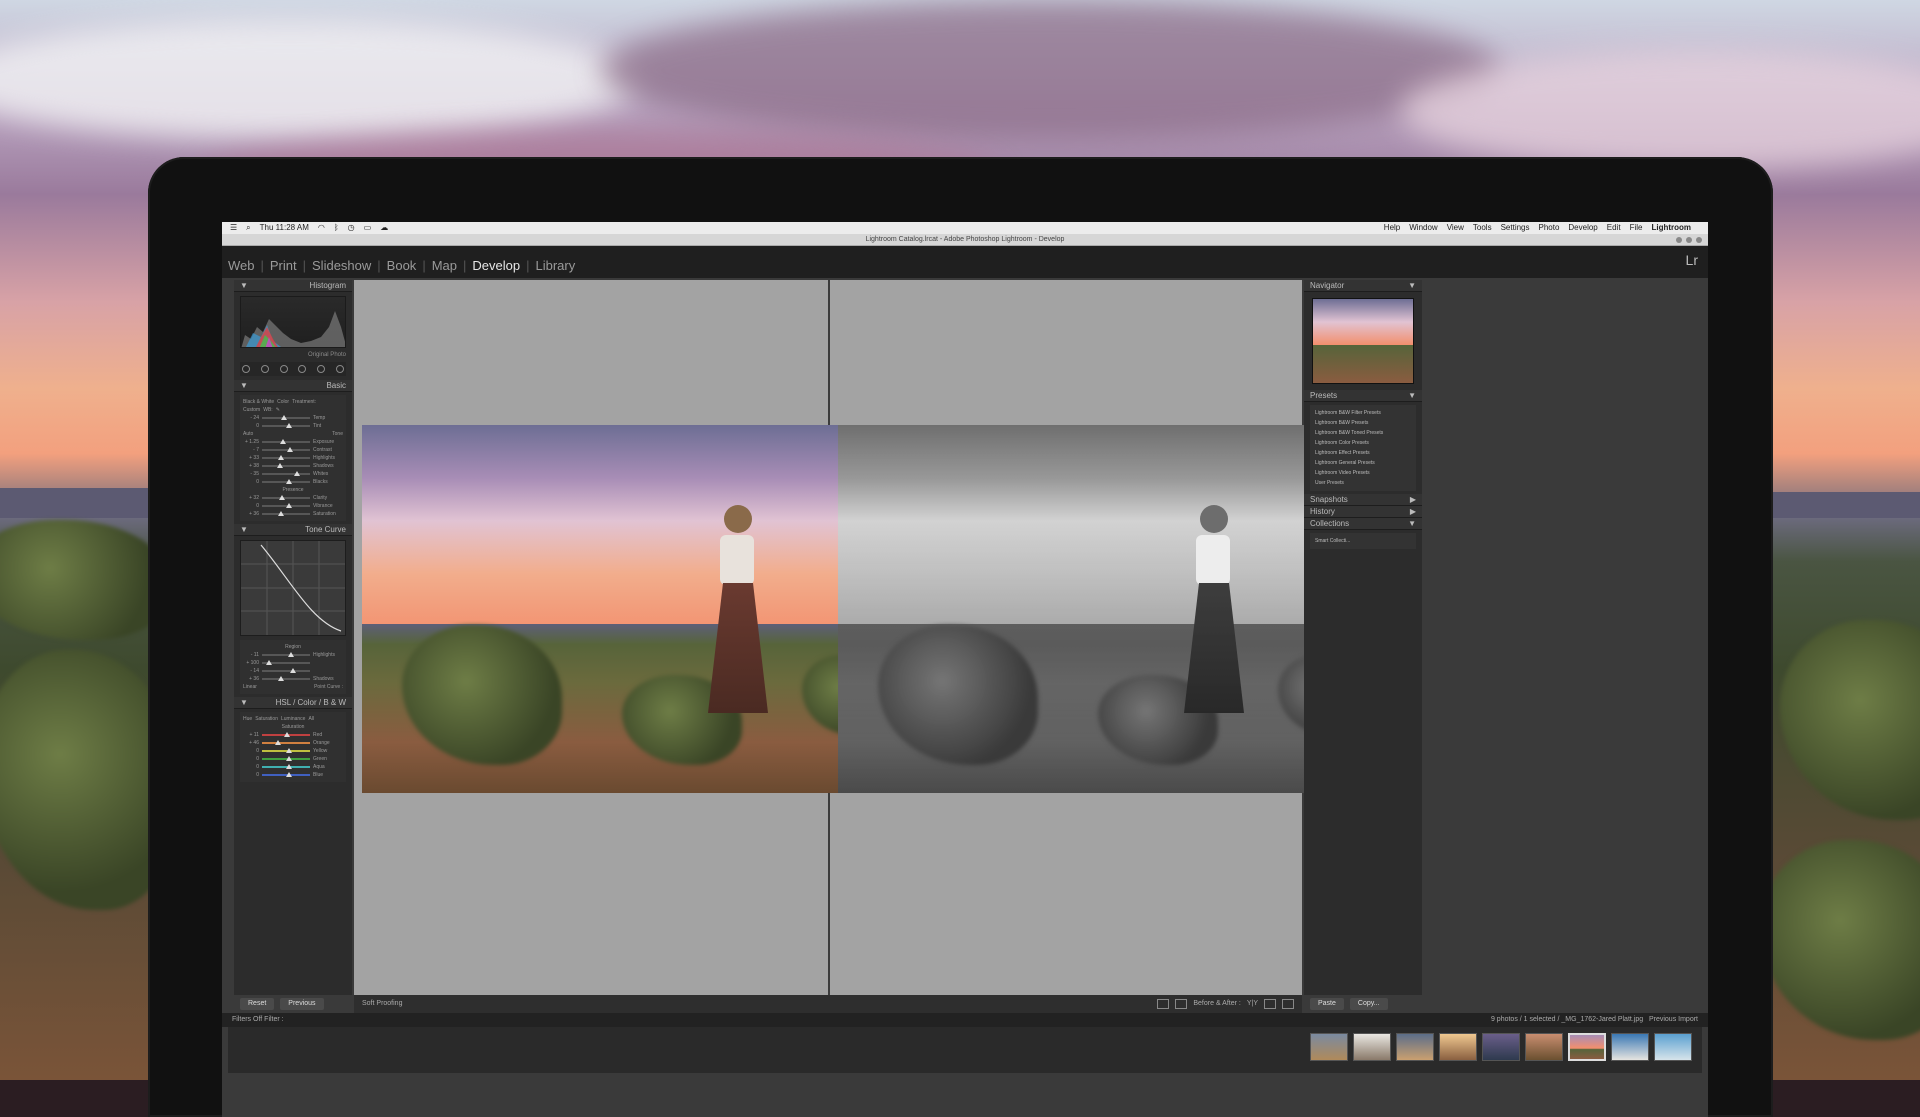 This screenshot has width=1920, height=1117. I want to click on tc-shadows-slider, so click(286, 678).